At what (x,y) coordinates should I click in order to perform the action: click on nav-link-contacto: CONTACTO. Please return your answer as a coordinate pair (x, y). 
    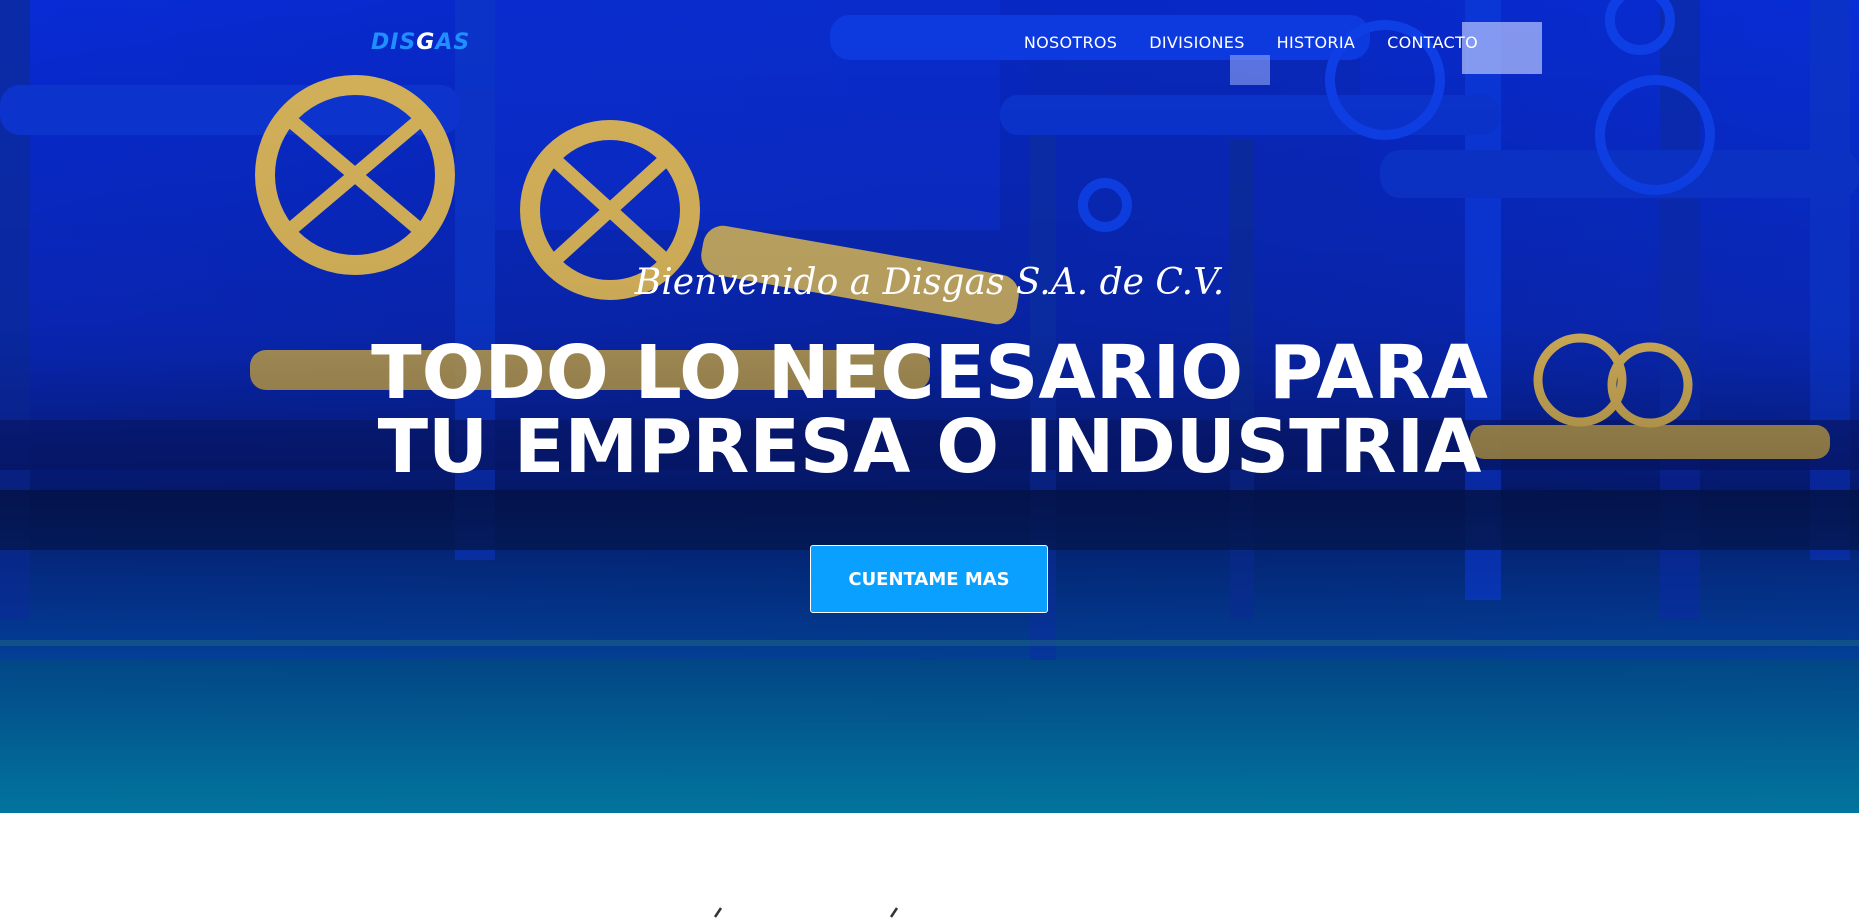
    Looking at the image, I should click on (1432, 42).